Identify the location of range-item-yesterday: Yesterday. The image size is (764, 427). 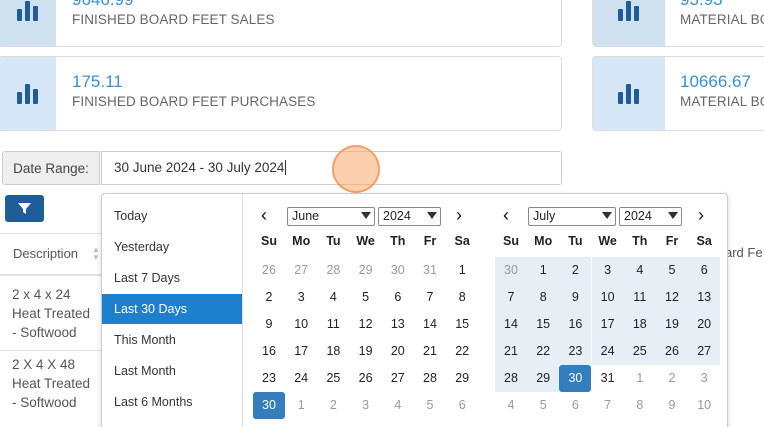
(172, 247).